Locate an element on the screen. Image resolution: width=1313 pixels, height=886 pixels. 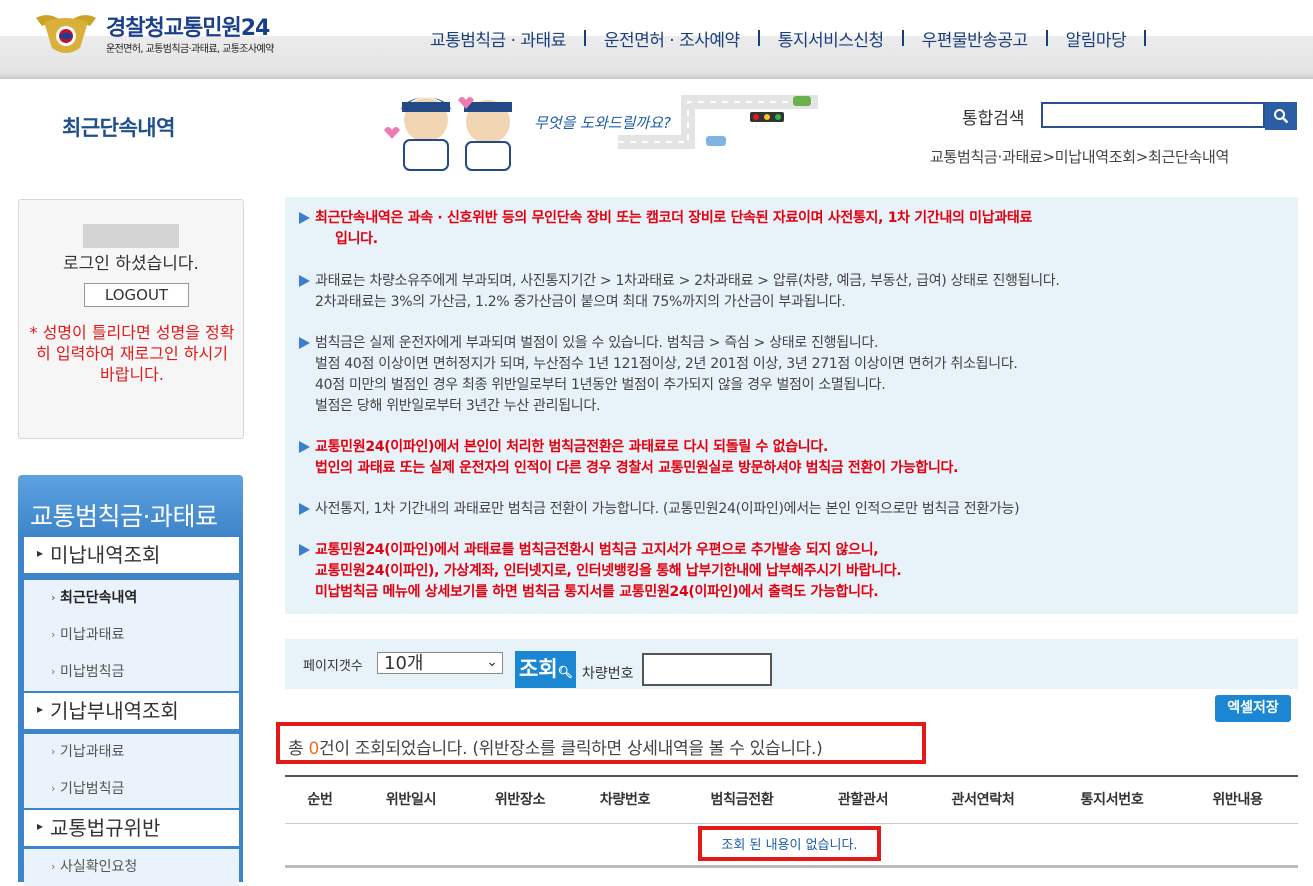
nav-license: 운전면허 · 조사예약 is located at coordinates (672, 38).